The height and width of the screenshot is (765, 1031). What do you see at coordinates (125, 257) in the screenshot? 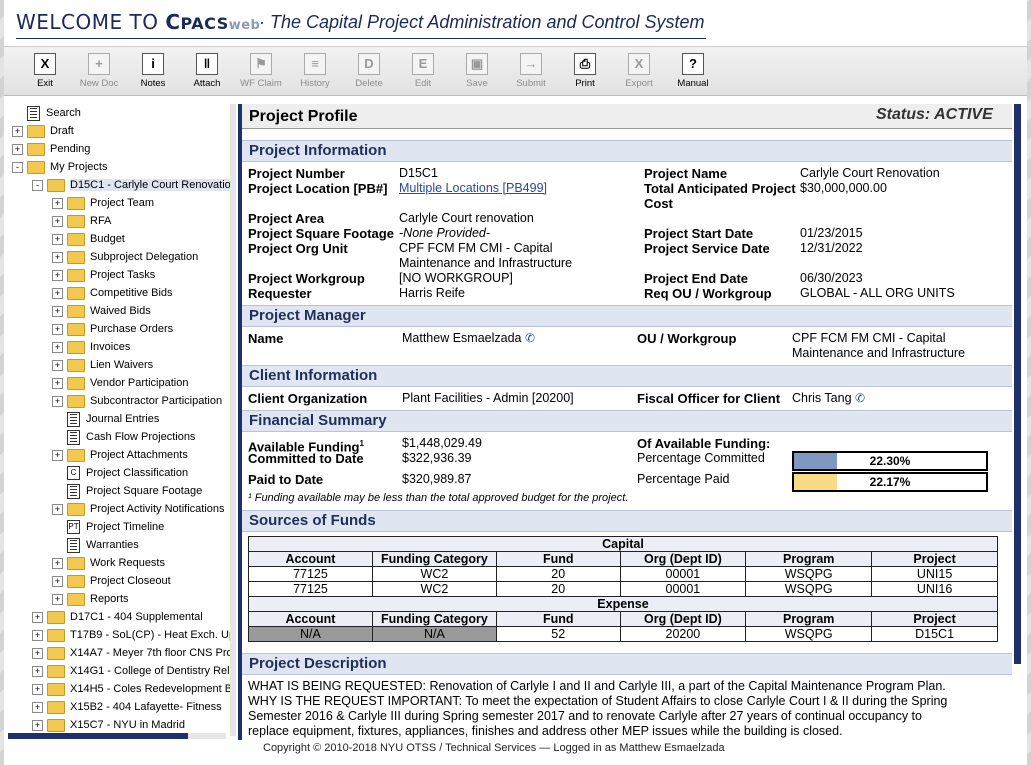
I see `tree-item: + Subproject Delegation` at bounding box center [125, 257].